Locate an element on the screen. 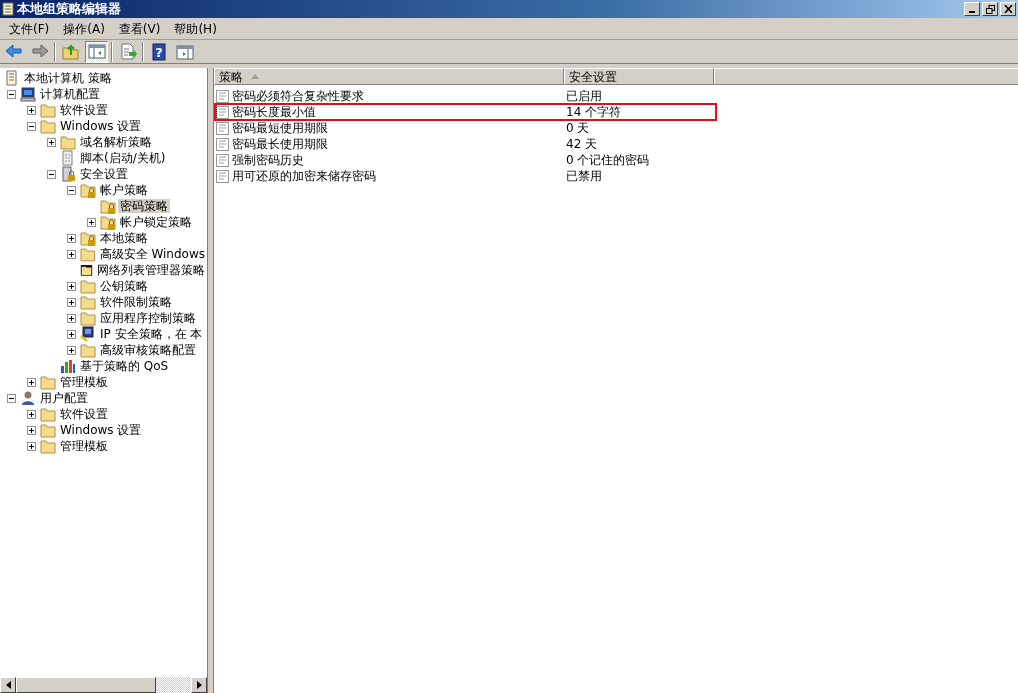 The image size is (1018, 693). menu-item: 操作(A) is located at coordinates (84, 28).